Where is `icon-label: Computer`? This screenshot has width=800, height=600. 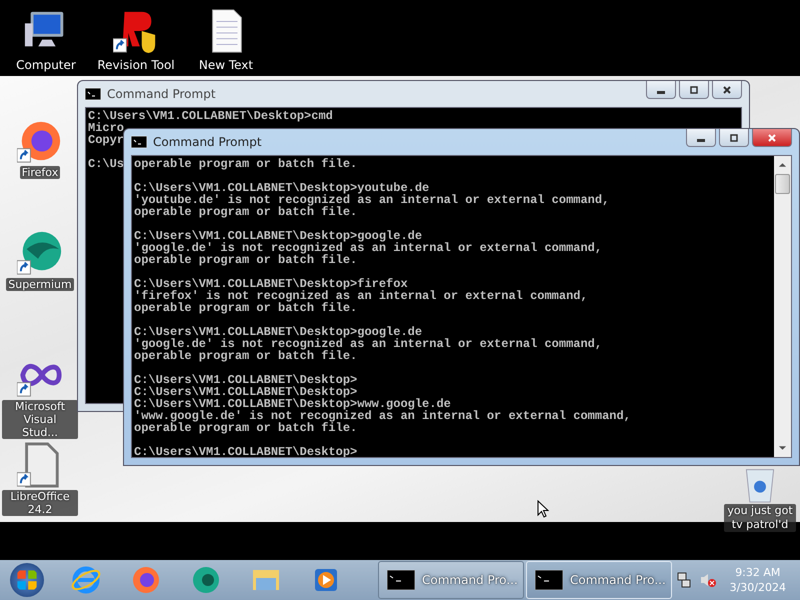
icon-label: Computer is located at coordinates (46, 65).